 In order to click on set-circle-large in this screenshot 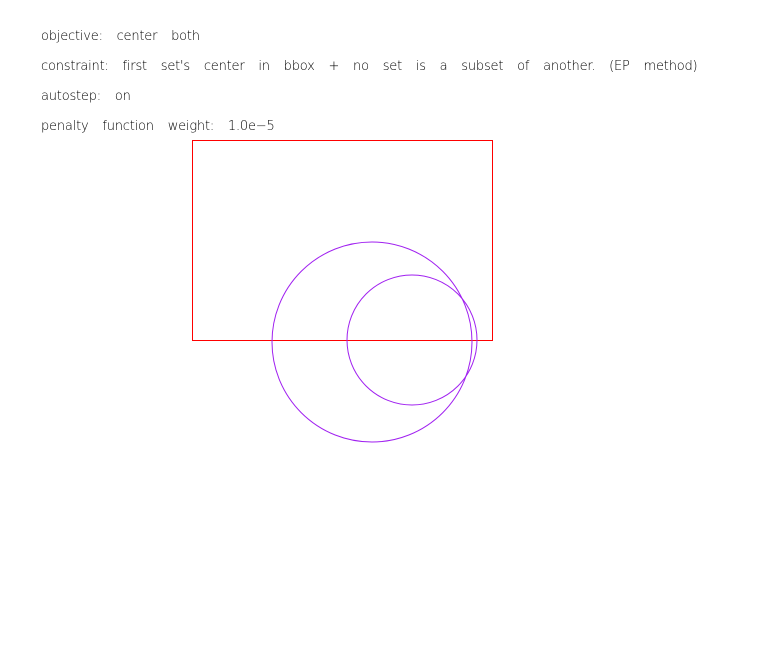, I will do `click(372, 342)`.